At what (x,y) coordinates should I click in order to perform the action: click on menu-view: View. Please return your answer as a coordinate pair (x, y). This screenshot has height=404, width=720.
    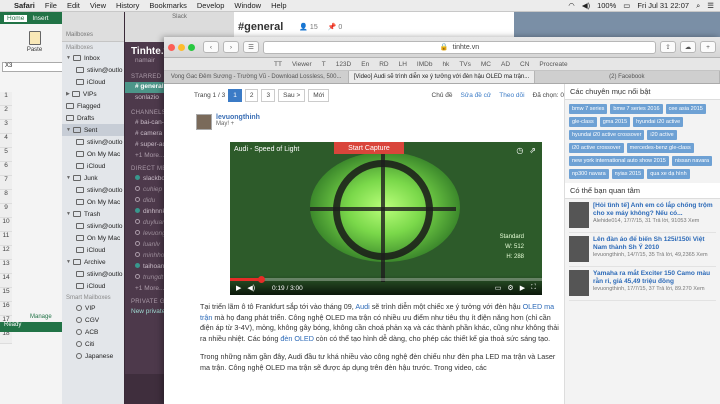
    Looking at the image, I should click on (98, 5).